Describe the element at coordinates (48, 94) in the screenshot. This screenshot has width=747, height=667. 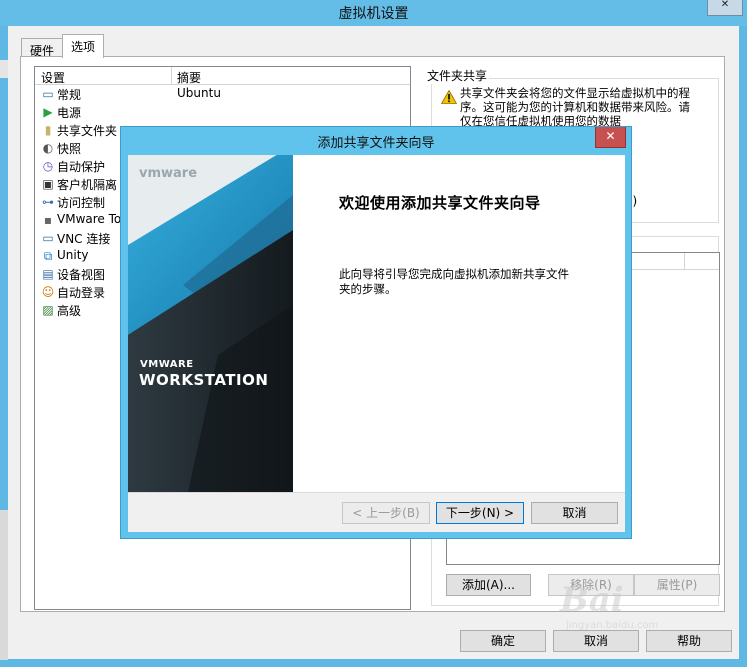
I see `monitor-icon: ▭` at that location.